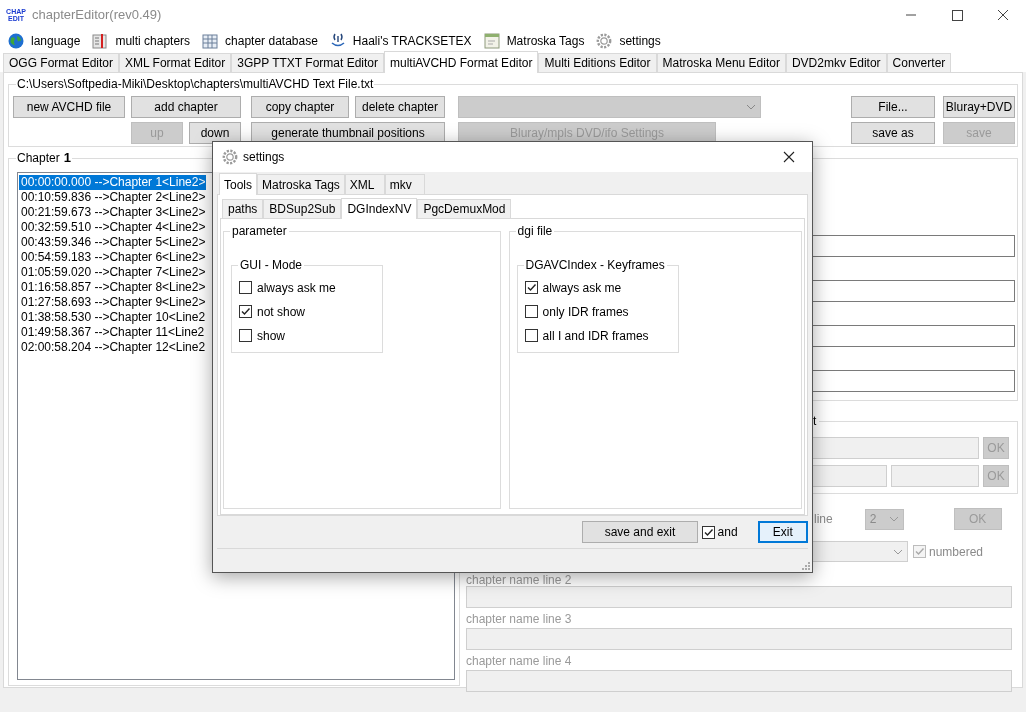  Describe the element at coordinates (215, 133) in the screenshot. I see `button: down` at that location.